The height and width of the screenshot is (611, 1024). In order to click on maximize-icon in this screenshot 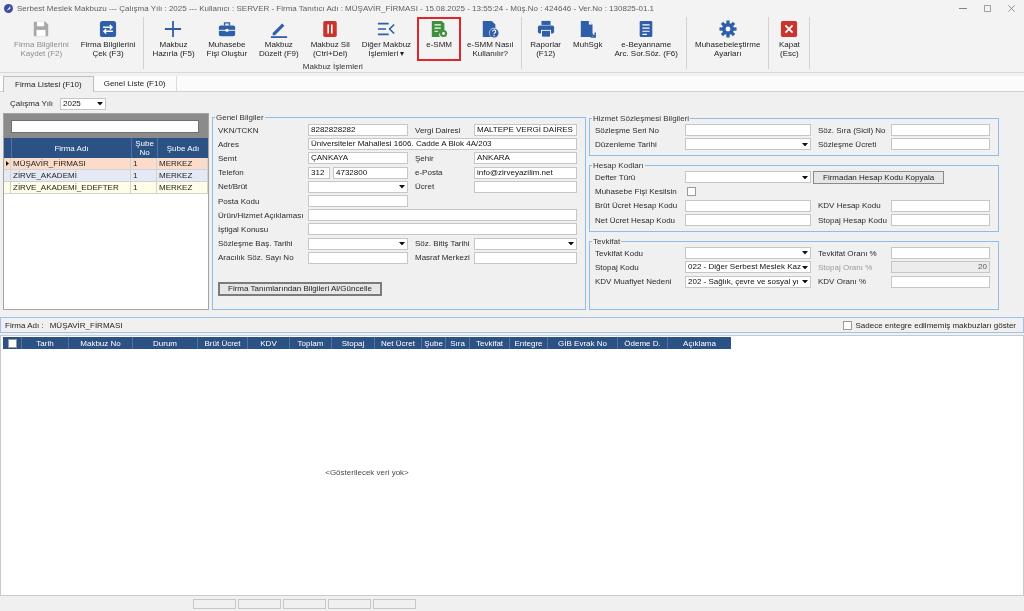, I will do `click(987, 8)`.